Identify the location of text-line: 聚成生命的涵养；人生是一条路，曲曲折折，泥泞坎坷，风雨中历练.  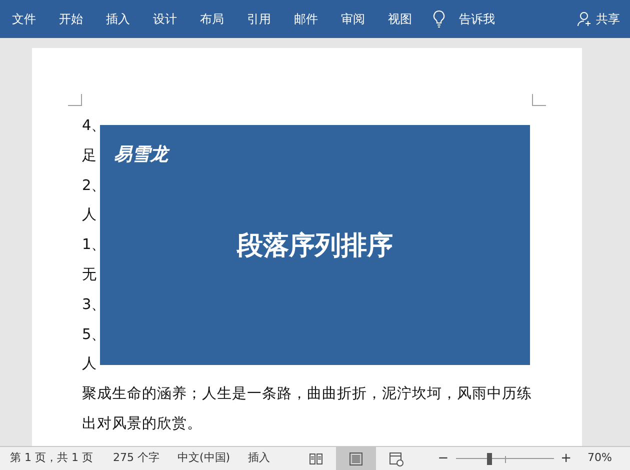
(307, 394).